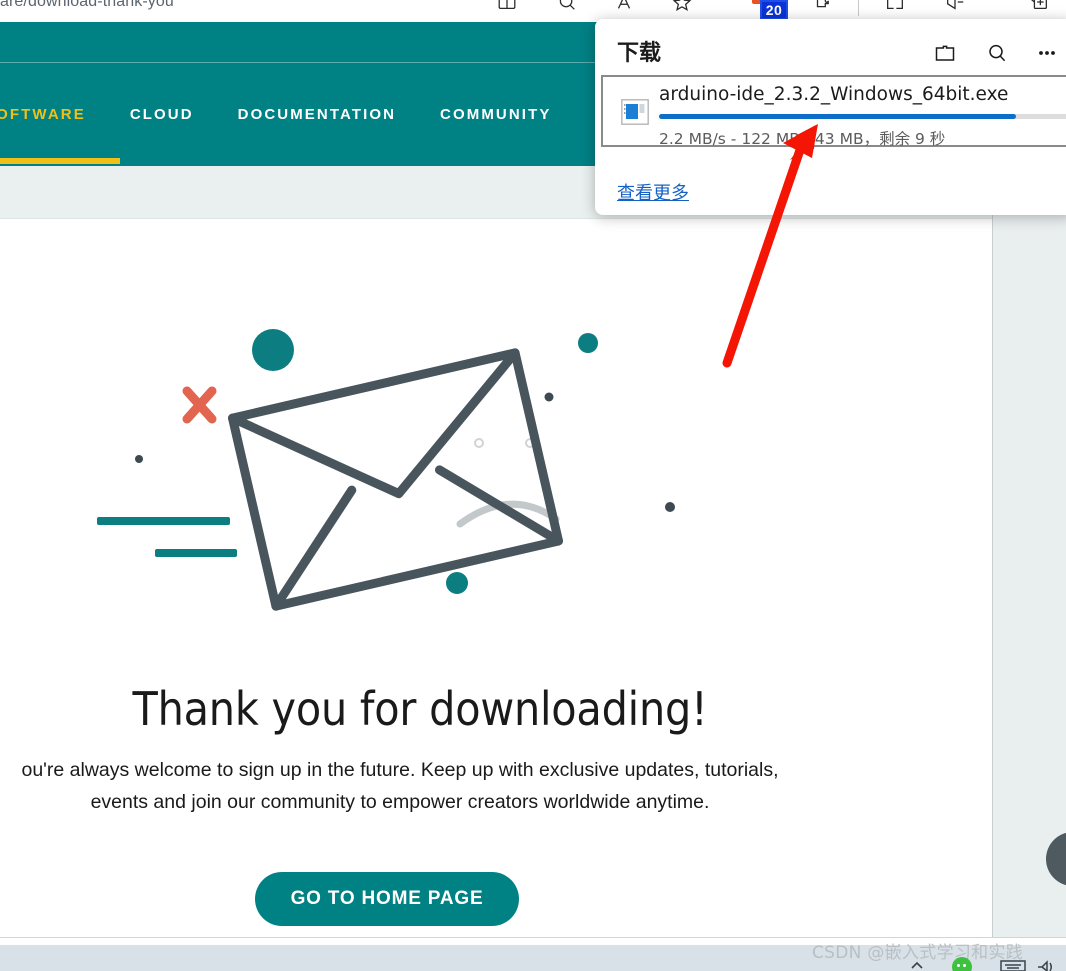  Describe the element at coordinates (670, 507) in the screenshot. I see `deco-dot-right` at that location.